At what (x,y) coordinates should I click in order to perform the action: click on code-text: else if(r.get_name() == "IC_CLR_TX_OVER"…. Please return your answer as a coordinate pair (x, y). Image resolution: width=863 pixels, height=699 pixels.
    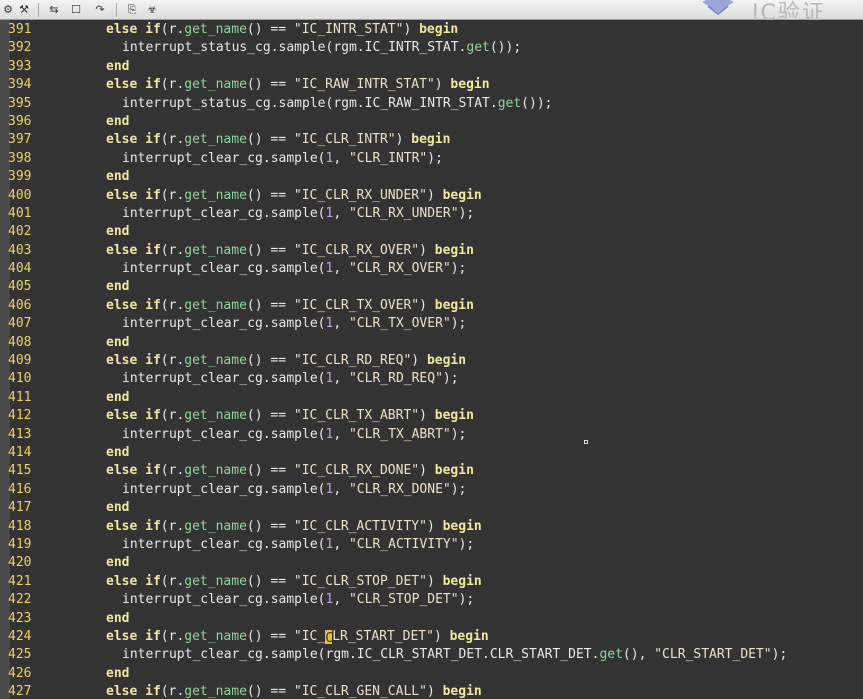
    Looking at the image, I should click on (290, 305).